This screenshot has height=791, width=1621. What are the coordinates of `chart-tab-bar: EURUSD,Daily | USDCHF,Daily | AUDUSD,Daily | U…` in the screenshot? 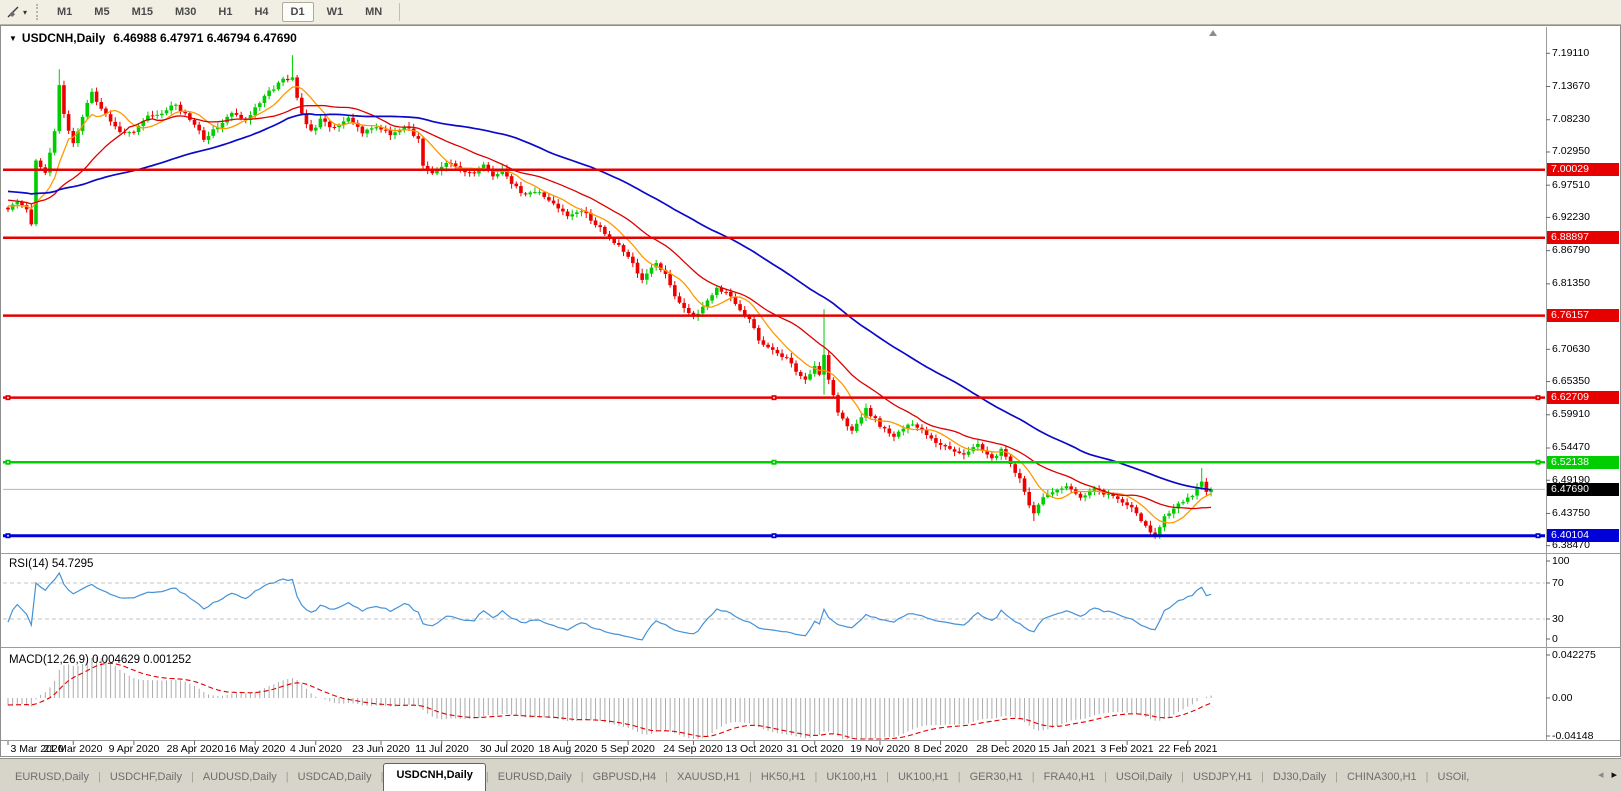 It's located at (810, 774).